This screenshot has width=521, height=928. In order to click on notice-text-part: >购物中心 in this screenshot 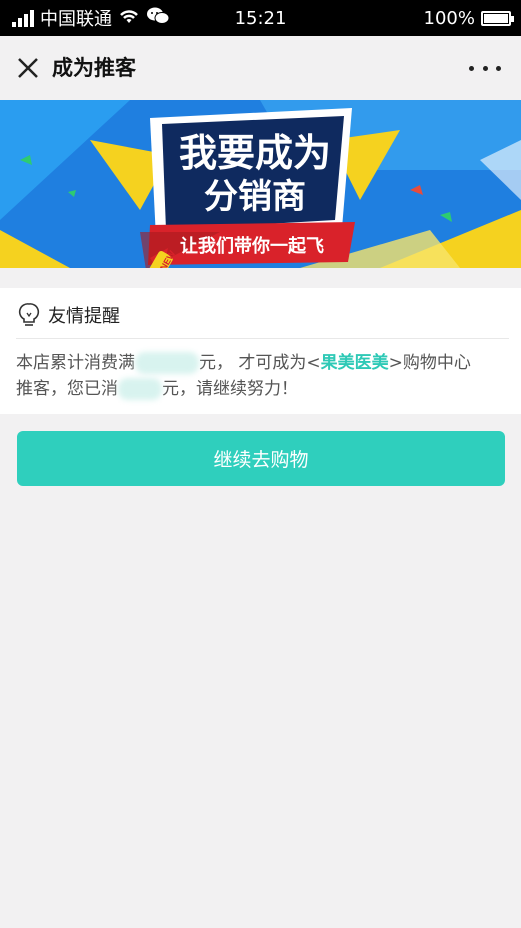, I will do `click(429, 363)`.